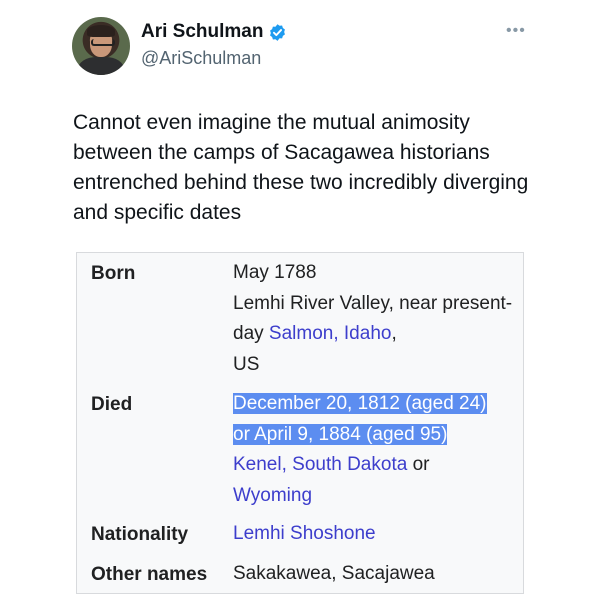  What do you see at coordinates (516, 31) in the screenshot?
I see `more-horizontal-icon: •••` at bounding box center [516, 31].